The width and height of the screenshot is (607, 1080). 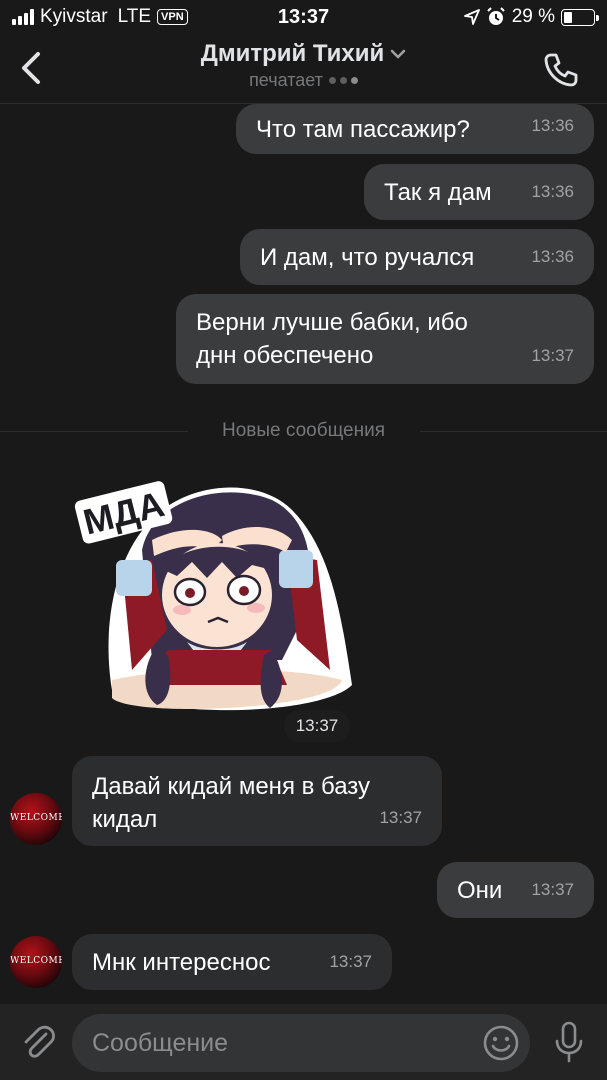 I want to click on attach-button, so click(x=38, y=1042).